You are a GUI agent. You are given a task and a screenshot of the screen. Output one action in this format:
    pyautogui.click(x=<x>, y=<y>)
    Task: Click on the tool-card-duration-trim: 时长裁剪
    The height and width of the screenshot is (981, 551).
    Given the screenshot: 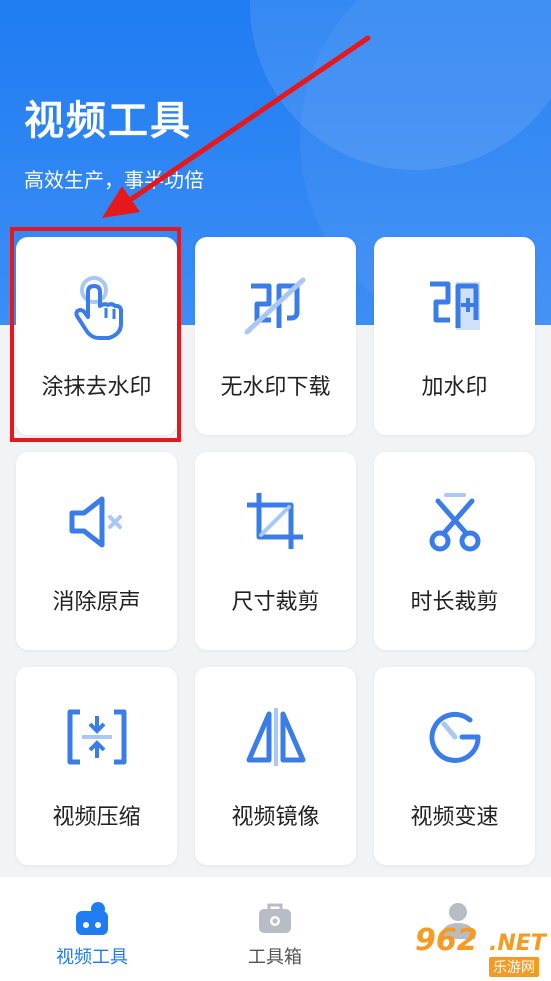 What is the action you would take?
    pyautogui.click(x=454, y=551)
    